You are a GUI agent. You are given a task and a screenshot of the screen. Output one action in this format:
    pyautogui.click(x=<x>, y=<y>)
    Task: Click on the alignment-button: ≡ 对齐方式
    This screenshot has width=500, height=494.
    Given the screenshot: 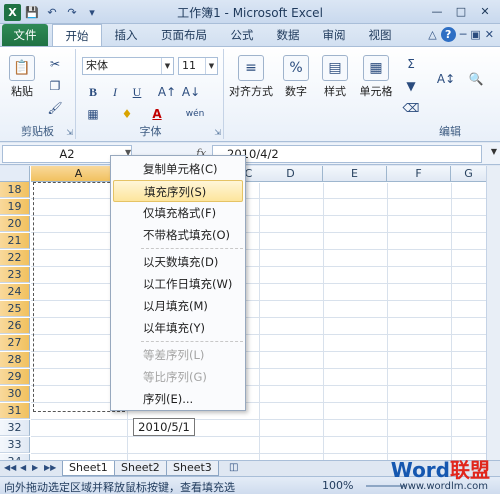 What is the action you would take?
    pyautogui.click(x=251, y=77)
    